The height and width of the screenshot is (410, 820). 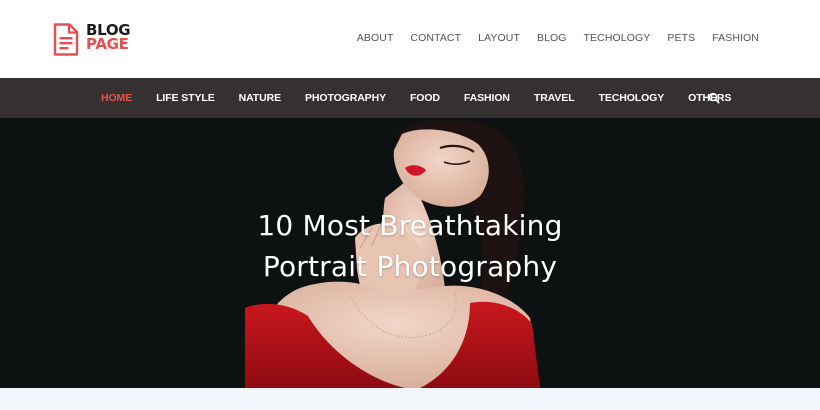 I want to click on site-logo: BLOG PAGE, so click(x=92, y=39).